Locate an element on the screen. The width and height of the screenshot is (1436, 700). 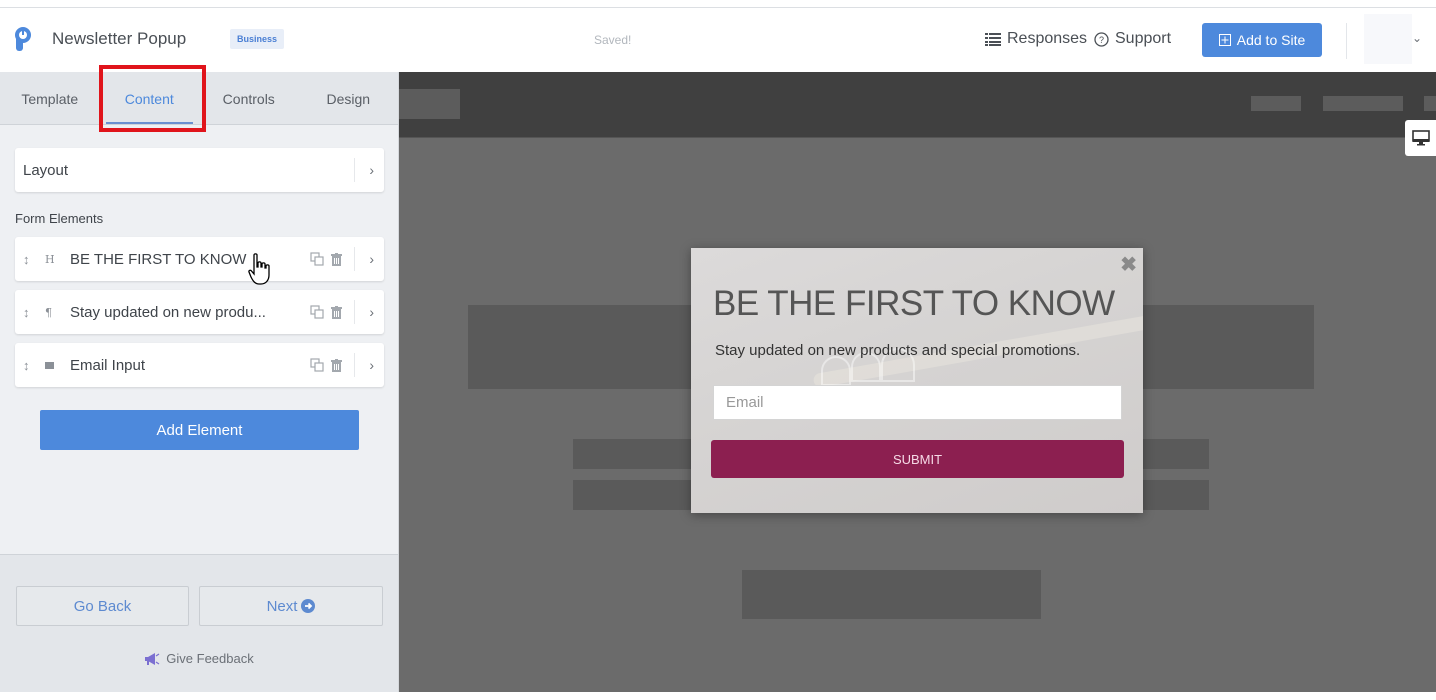
sidebar-tabs: Template Content Controls Design is located at coordinates (199, 98).